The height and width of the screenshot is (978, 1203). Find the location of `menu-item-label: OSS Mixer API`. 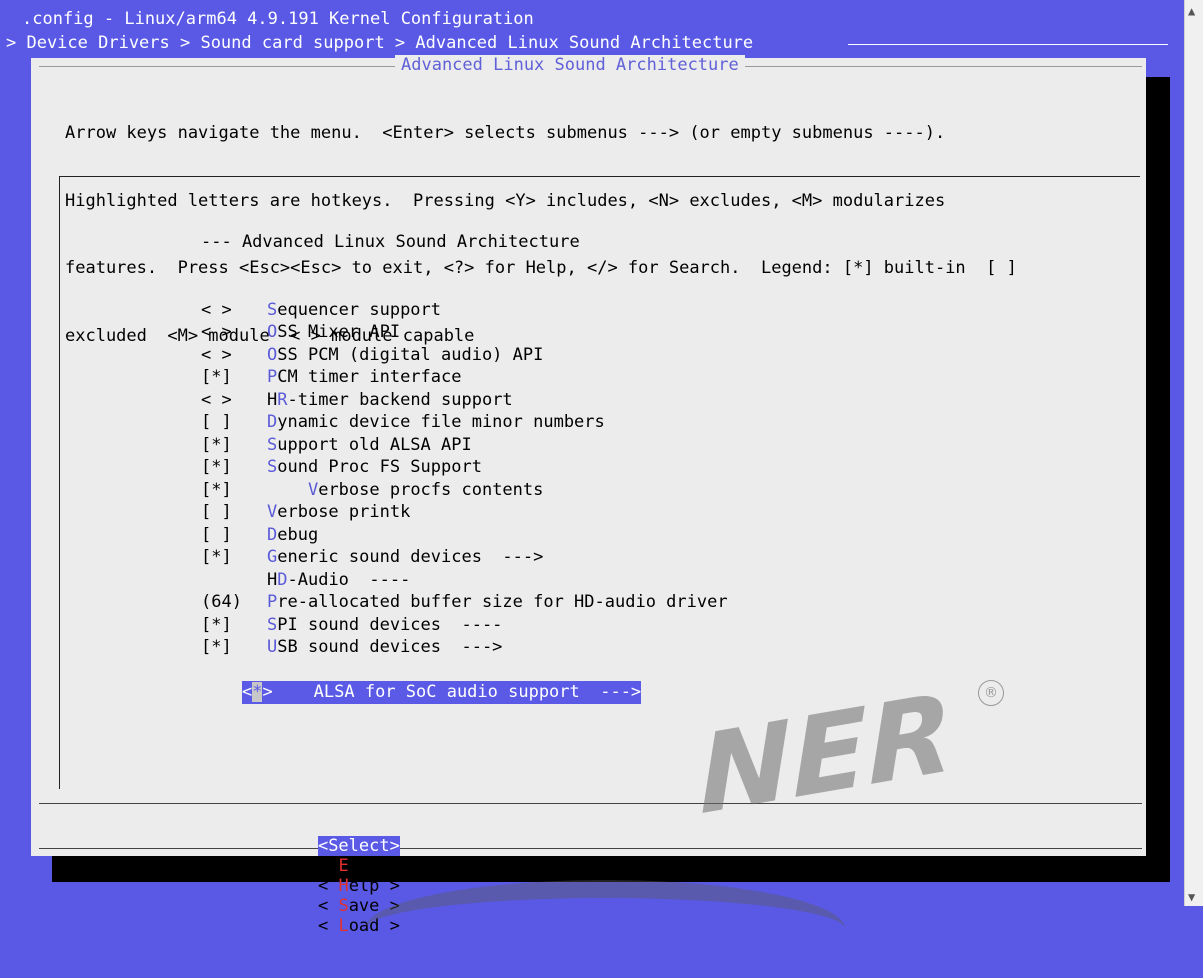

menu-item-label: OSS Mixer API is located at coordinates (334, 332).